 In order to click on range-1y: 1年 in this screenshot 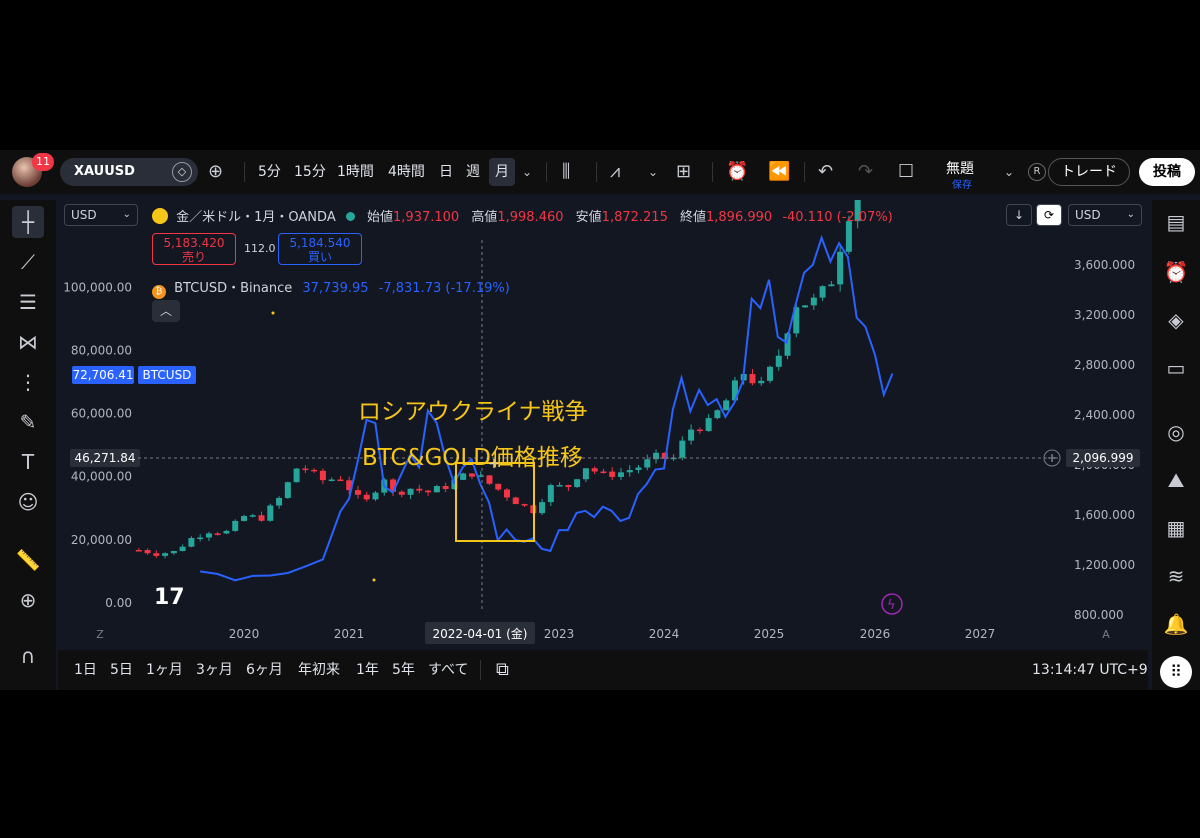, I will do `click(367, 670)`.